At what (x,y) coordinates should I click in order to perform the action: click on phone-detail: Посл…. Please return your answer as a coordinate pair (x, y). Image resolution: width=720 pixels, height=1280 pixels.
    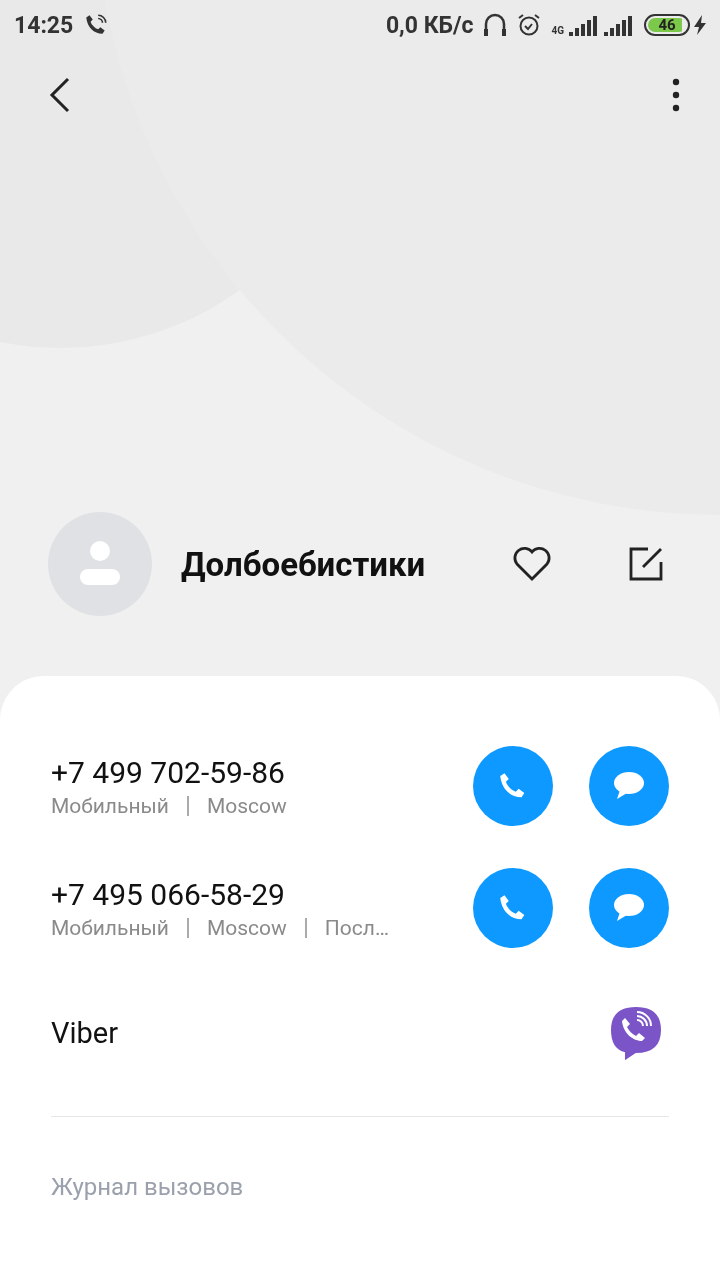
    Looking at the image, I should click on (356, 927).